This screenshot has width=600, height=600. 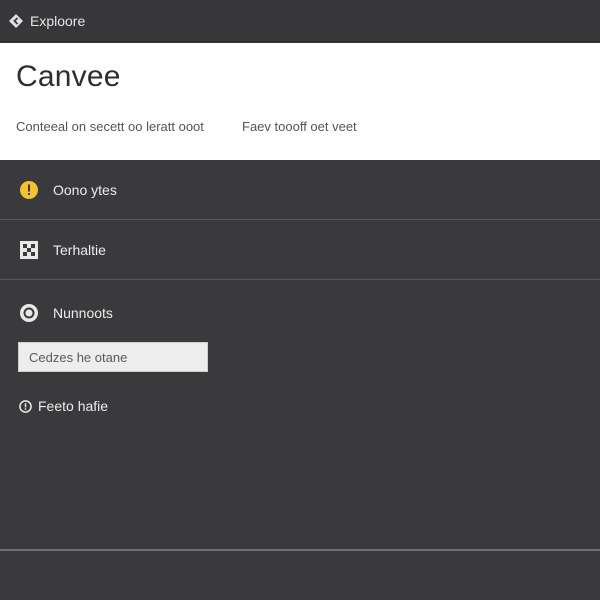 I want to click on app-title: Exploore, so click(x=58, y=20).